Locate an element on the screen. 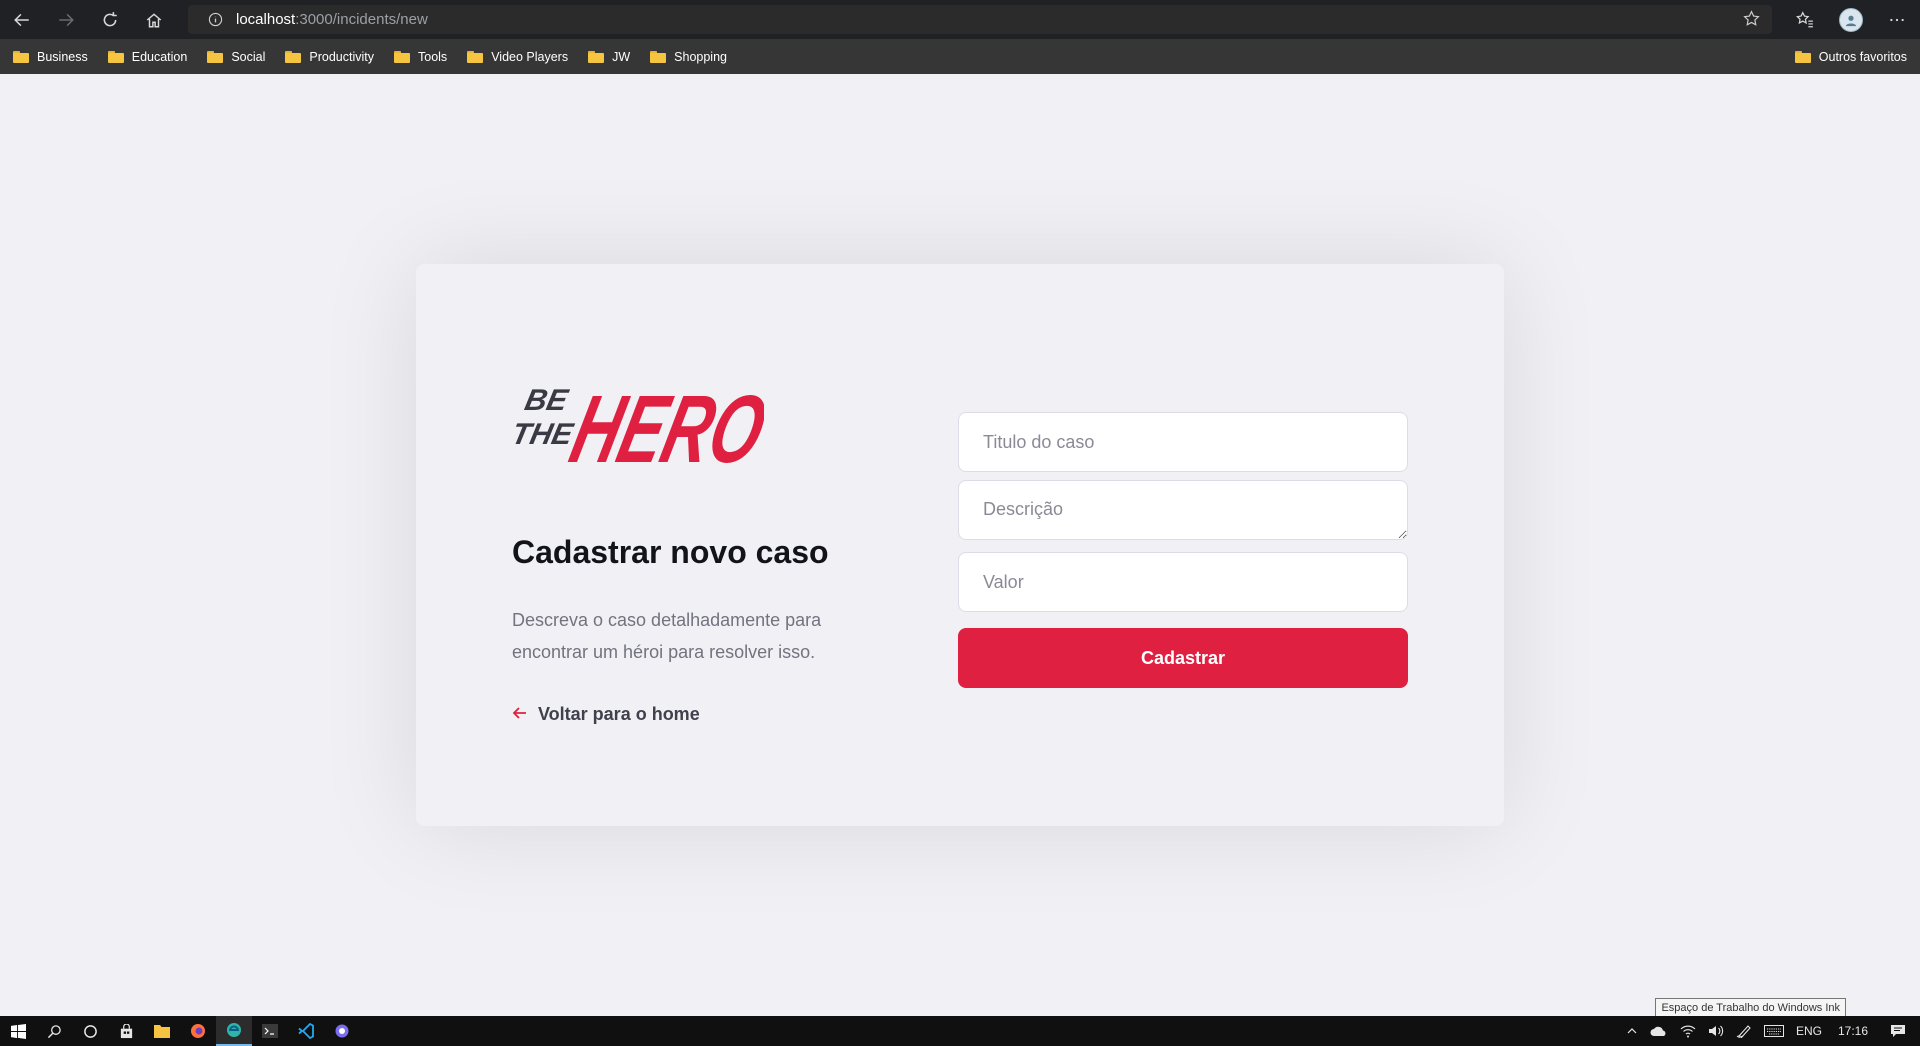 Image resolution: width=1920 pixels, height=1046 pixels. logo-line1: BE is located at coordinates (546, 400).